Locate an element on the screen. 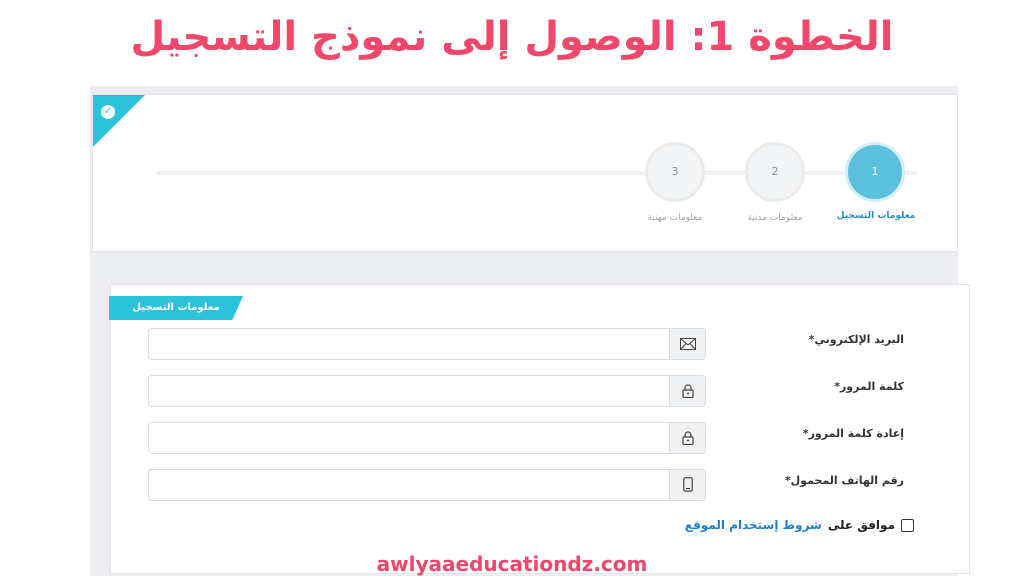 This screenshot has height=576, width=1024. terms-agreement: موافق على شروط إستخدام الموقع is located at coordinates (799, 525).